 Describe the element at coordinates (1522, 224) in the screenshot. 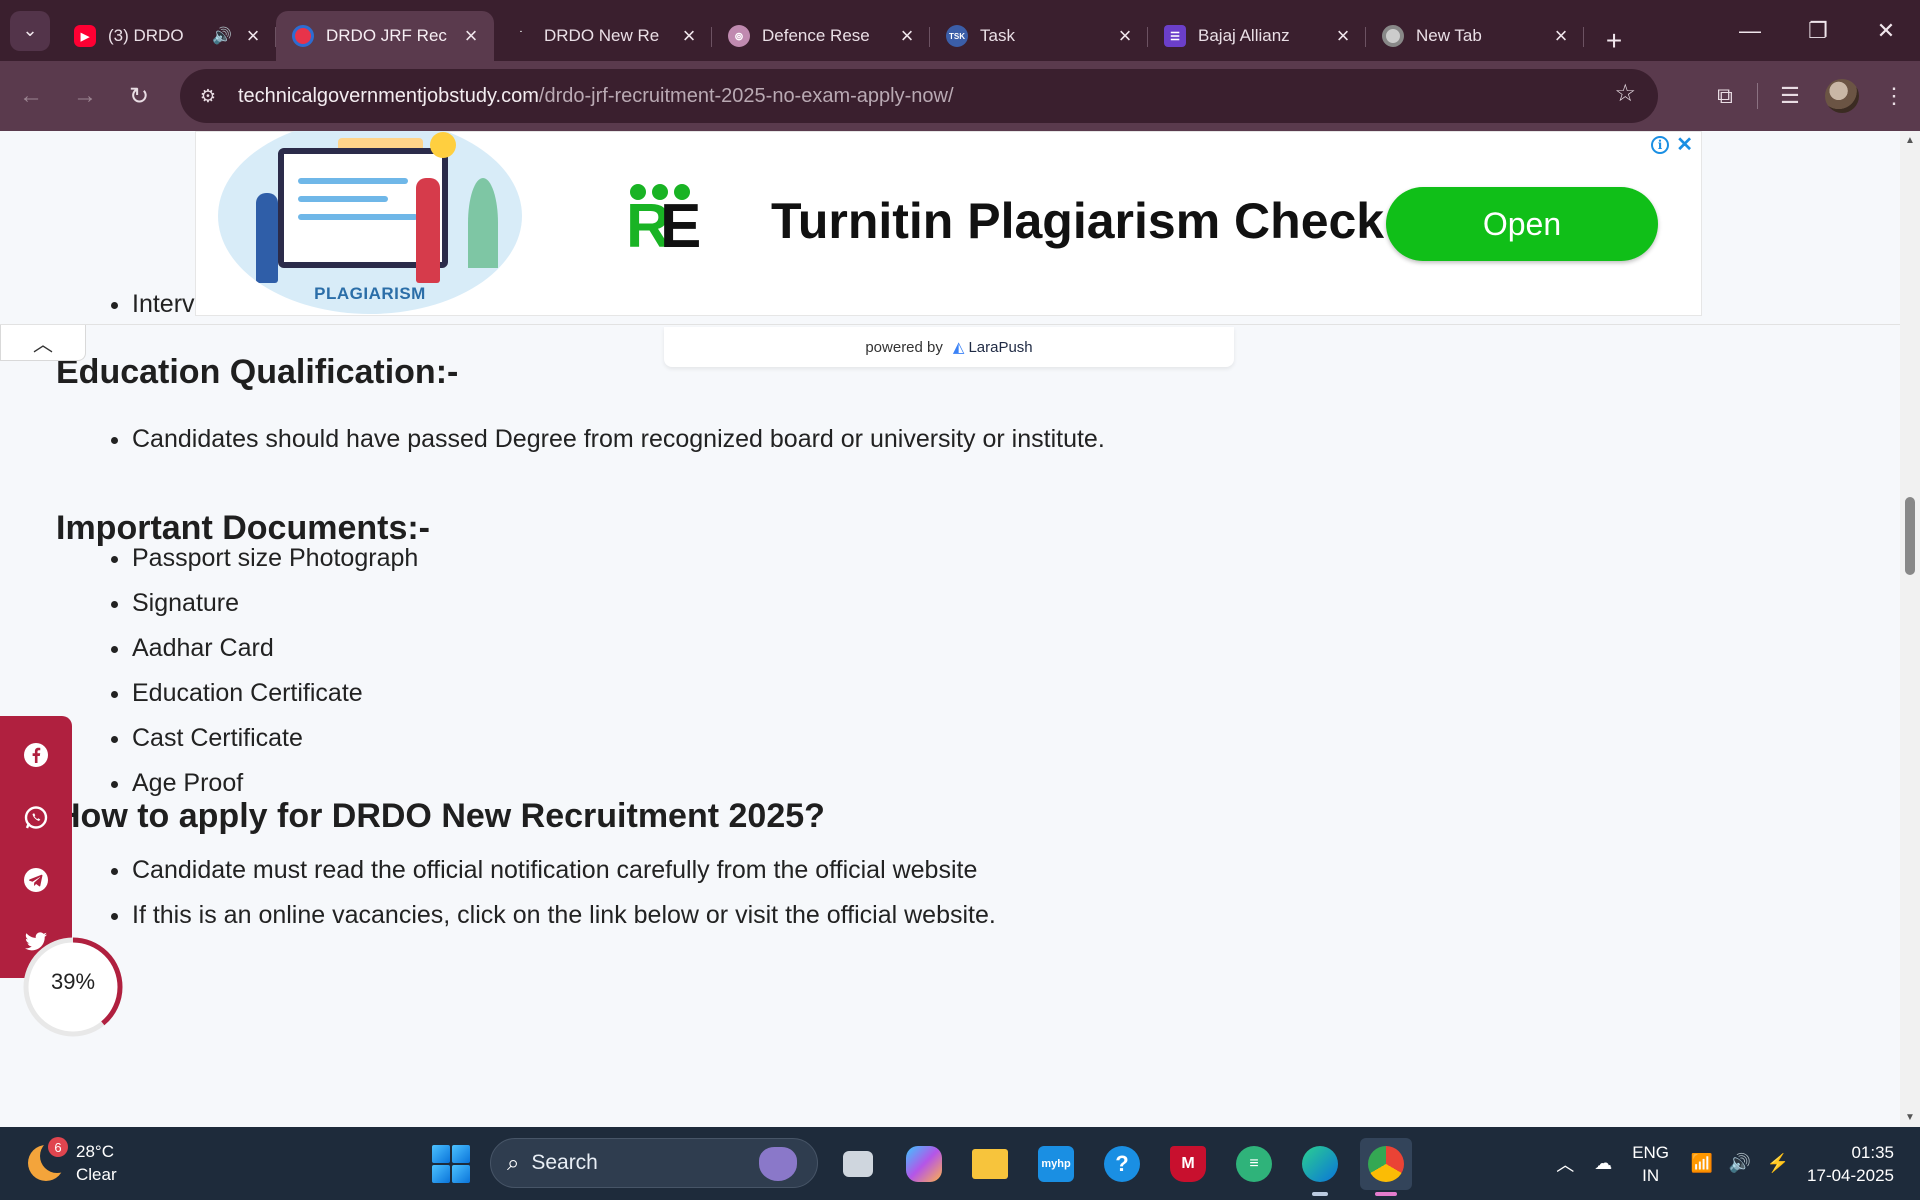

I see `ad-open-button: Open` at that location.